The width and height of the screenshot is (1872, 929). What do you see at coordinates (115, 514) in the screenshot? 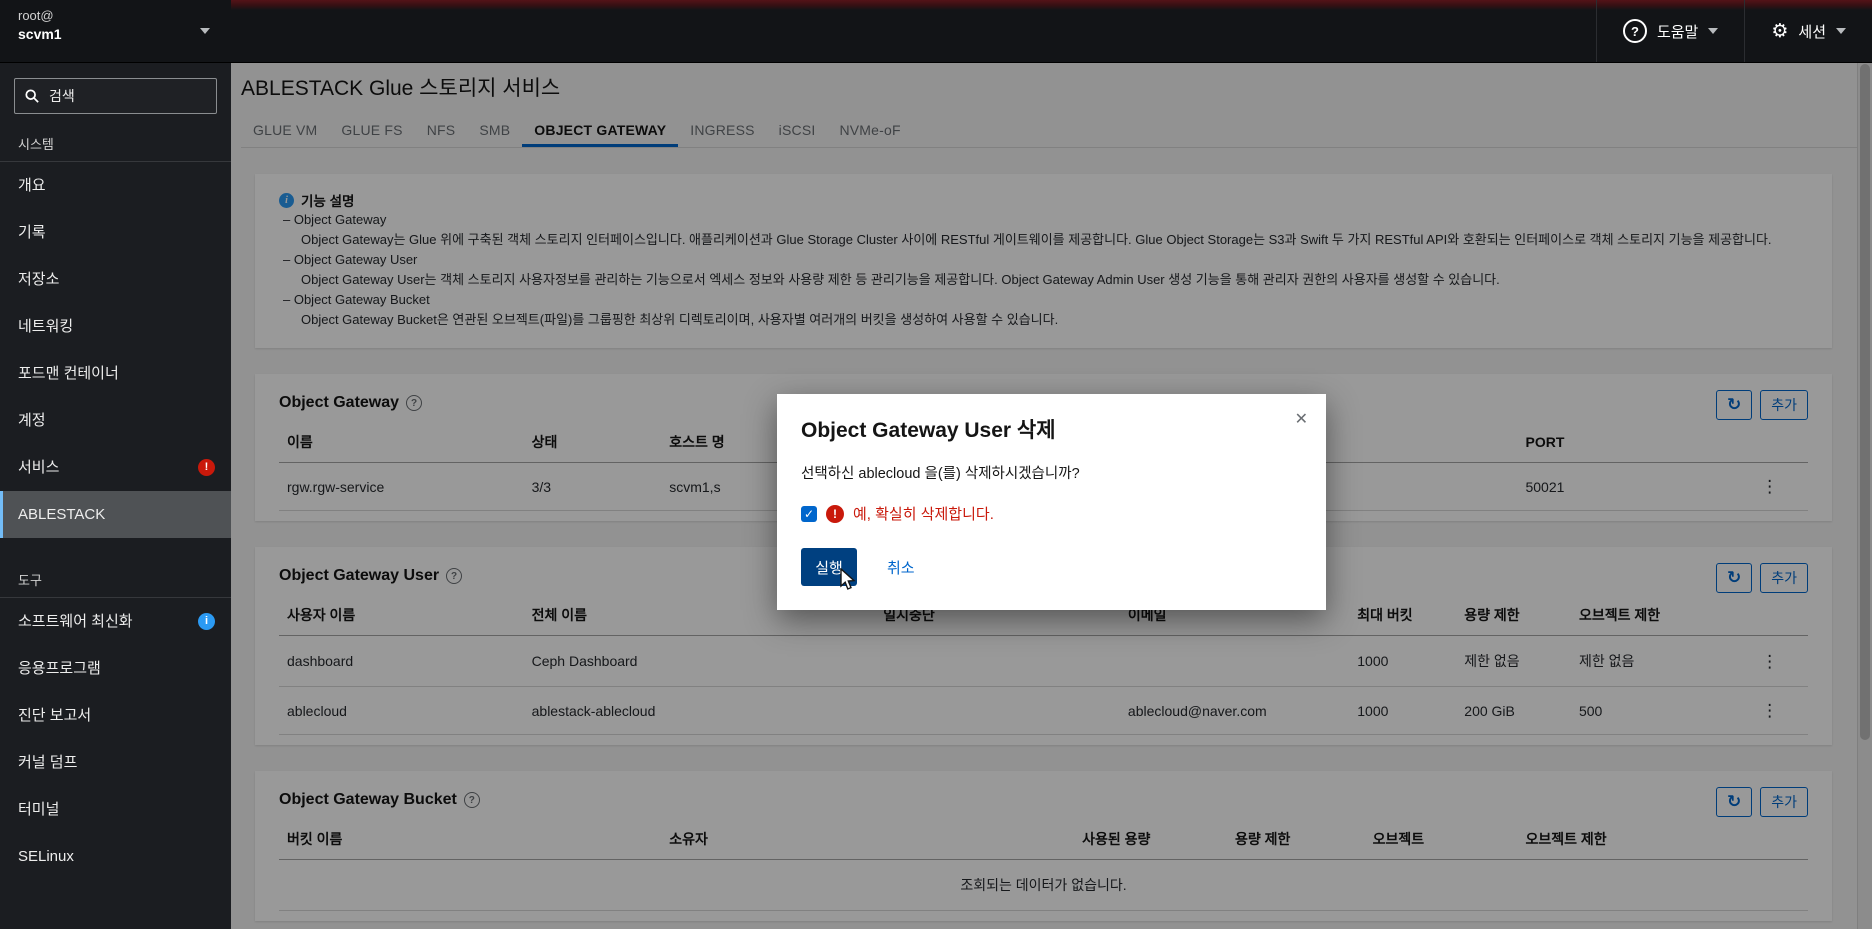
I see `sidebar-item-ablestack: ABLESTACK` at bounding box center [115, 514].